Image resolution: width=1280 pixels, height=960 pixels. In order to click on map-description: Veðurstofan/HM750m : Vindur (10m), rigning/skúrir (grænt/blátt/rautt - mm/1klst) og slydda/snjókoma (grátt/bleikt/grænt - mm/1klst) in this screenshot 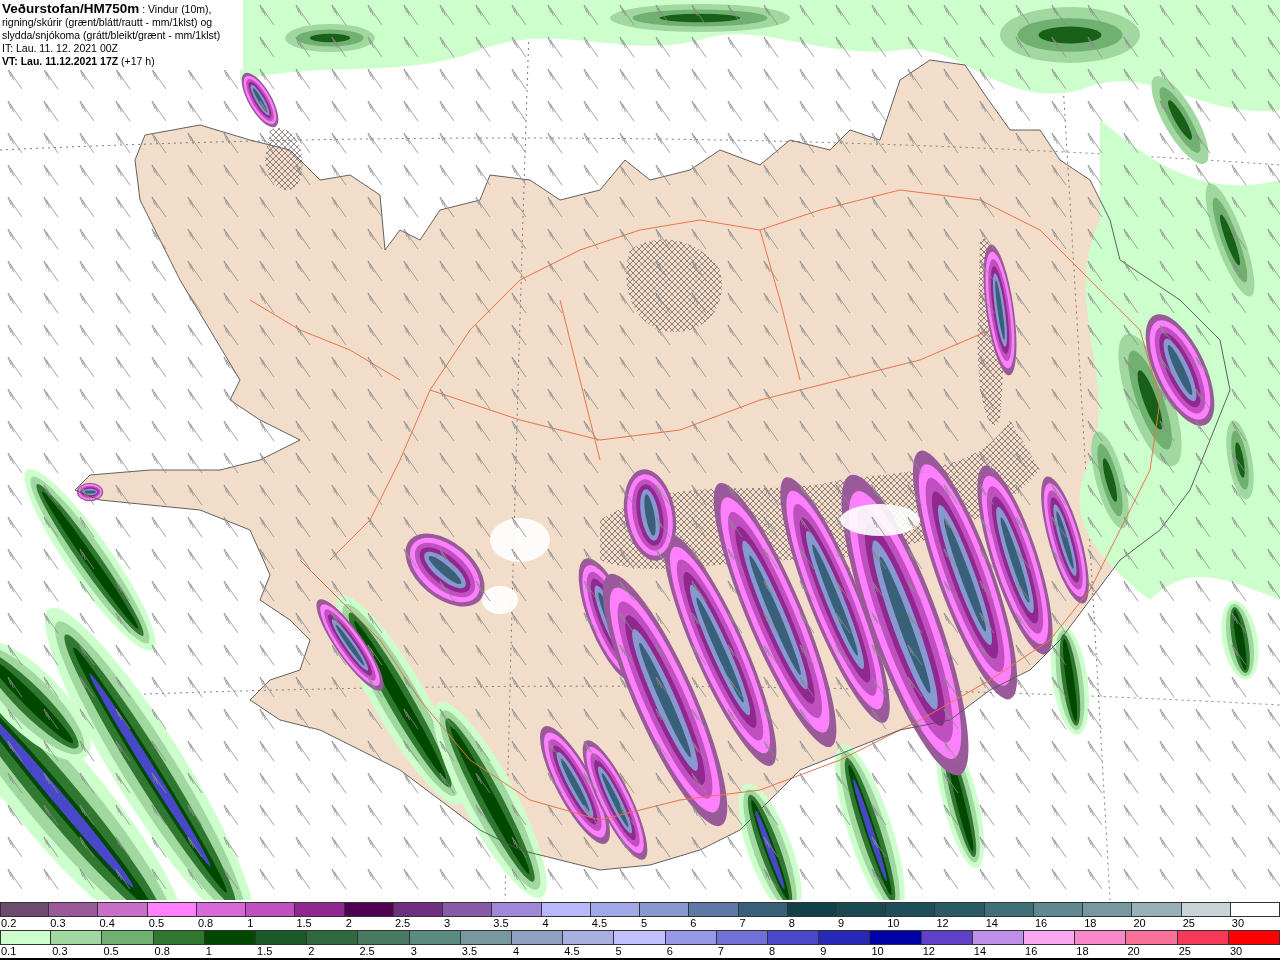, I will do `click(112, 22)`.